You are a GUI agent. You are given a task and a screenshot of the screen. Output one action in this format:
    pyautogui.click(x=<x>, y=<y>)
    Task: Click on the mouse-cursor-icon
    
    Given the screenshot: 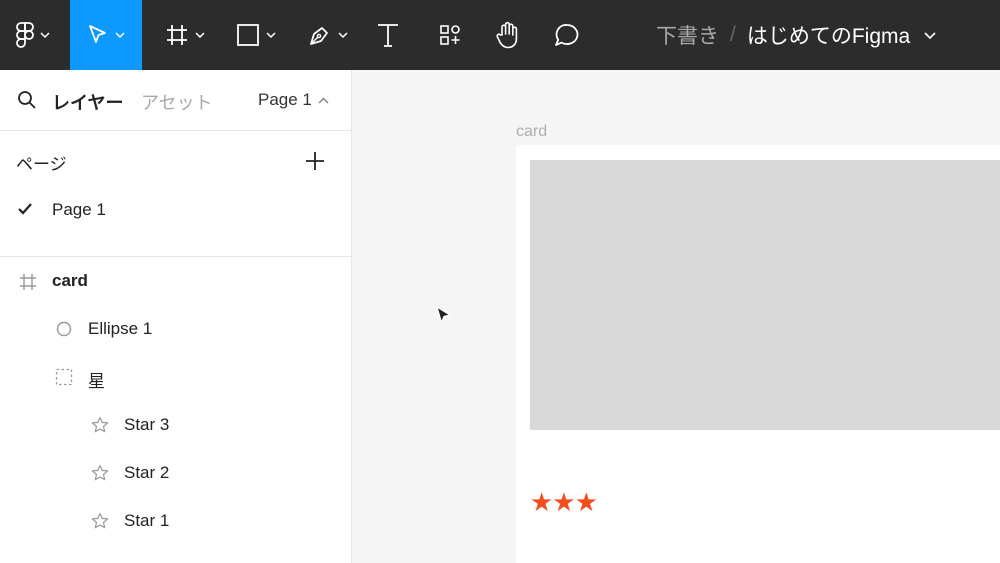 What is the action you would take?
    pyautogui.click(x=443, y=315)
    